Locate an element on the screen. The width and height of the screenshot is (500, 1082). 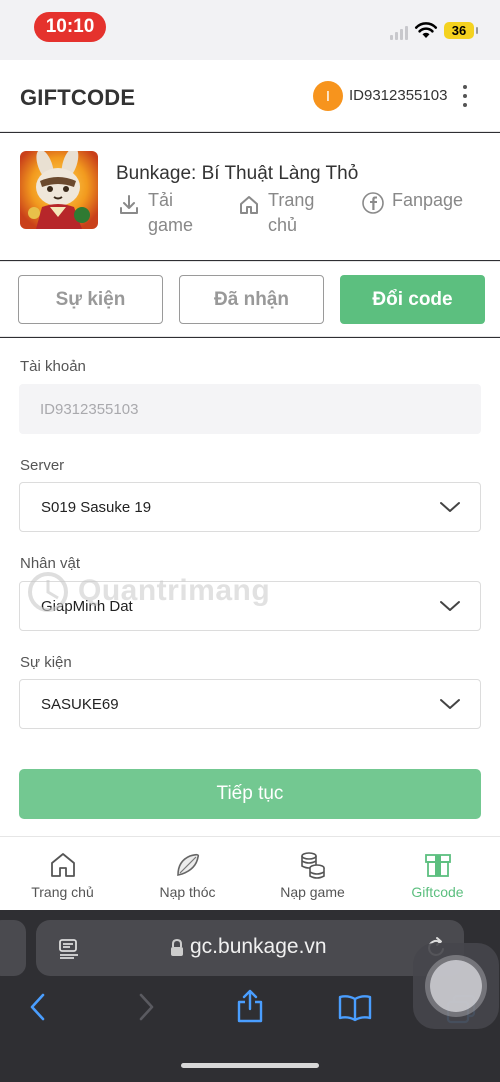
forward-icon is located at coordinates (146, 1007).